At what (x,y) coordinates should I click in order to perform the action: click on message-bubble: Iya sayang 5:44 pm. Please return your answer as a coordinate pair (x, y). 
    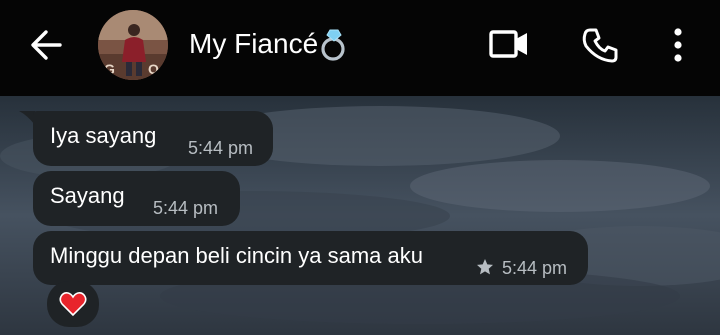
    Looking at the image, I should click on (153, 138).